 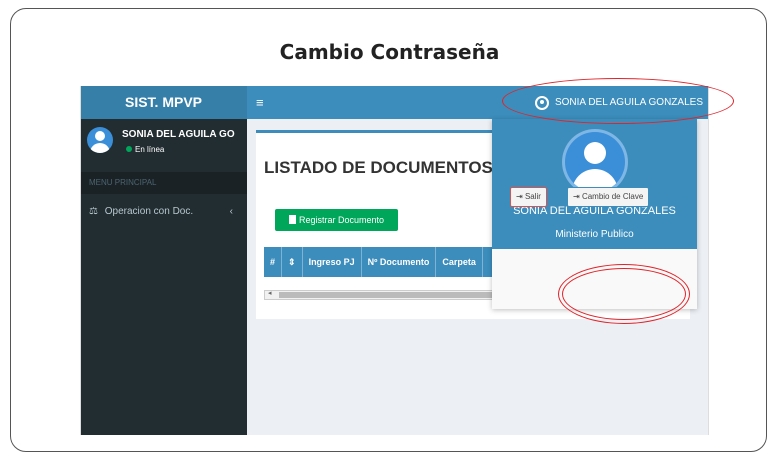 I want to click on logout-button: ⇥ Salir, so click(x=528, y=197).